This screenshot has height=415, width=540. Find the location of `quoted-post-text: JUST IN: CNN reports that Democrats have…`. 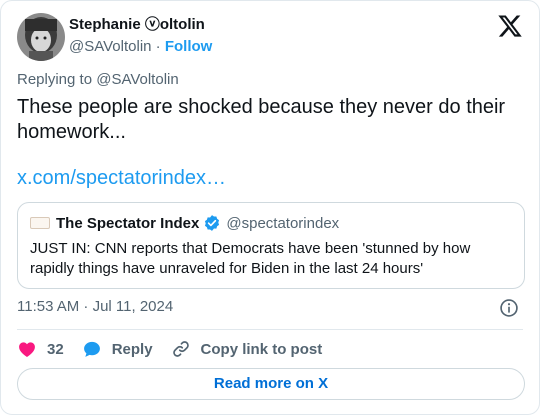

quoted-post-text: JUST IN: CNN reports that Democrats have… is located at coordinates (250, 258).